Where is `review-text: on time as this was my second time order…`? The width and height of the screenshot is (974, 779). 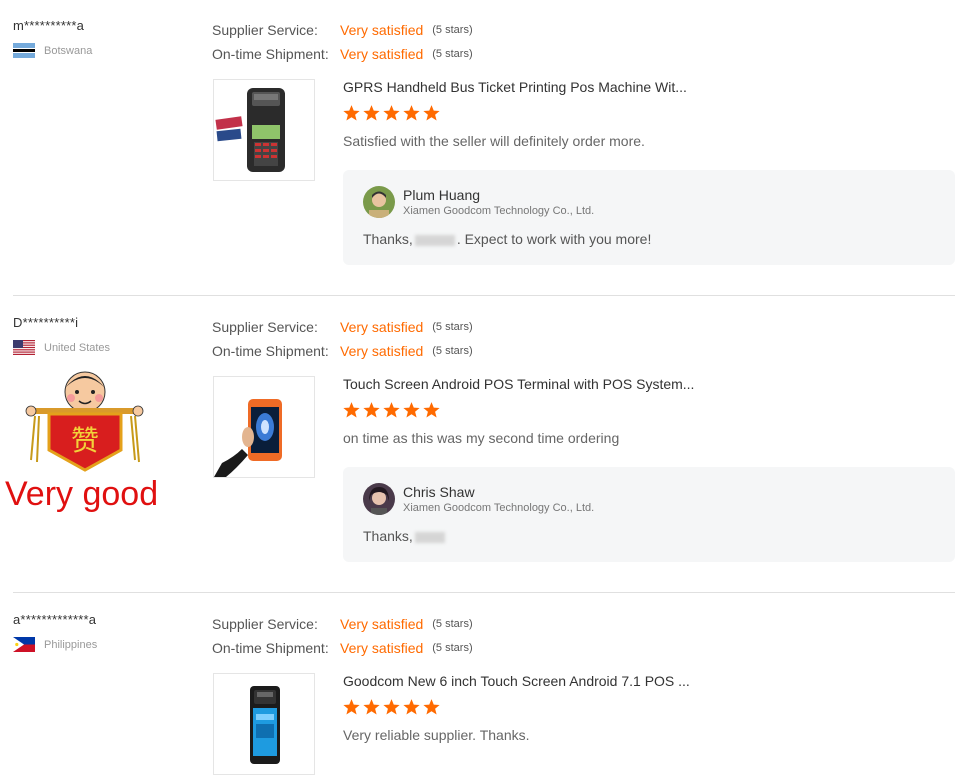
review-text: on time as this was my second time order… is located at coordinates (481, 438).